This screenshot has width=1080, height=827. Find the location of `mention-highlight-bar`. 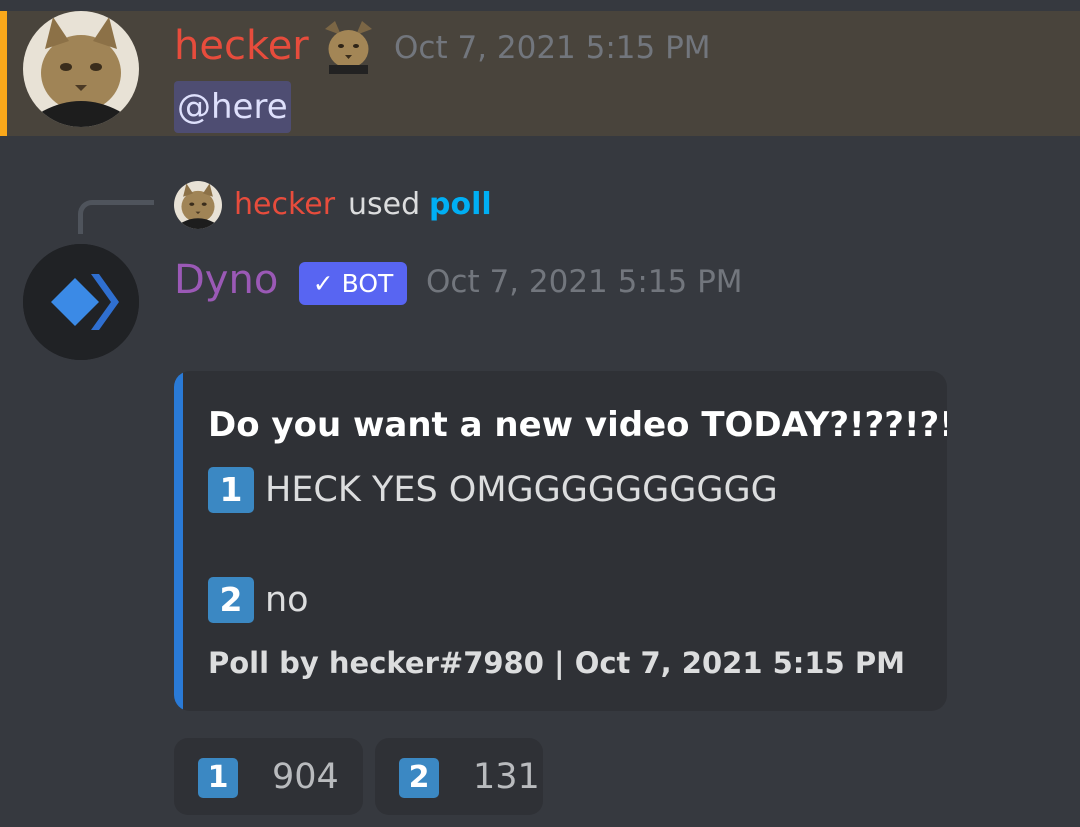

mention-highlight-bar is located at coordinates (3, 73).